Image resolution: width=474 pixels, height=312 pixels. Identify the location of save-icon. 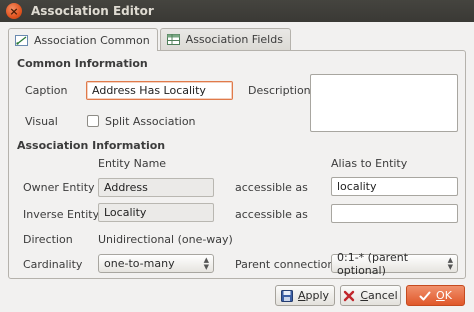
(286, 295).